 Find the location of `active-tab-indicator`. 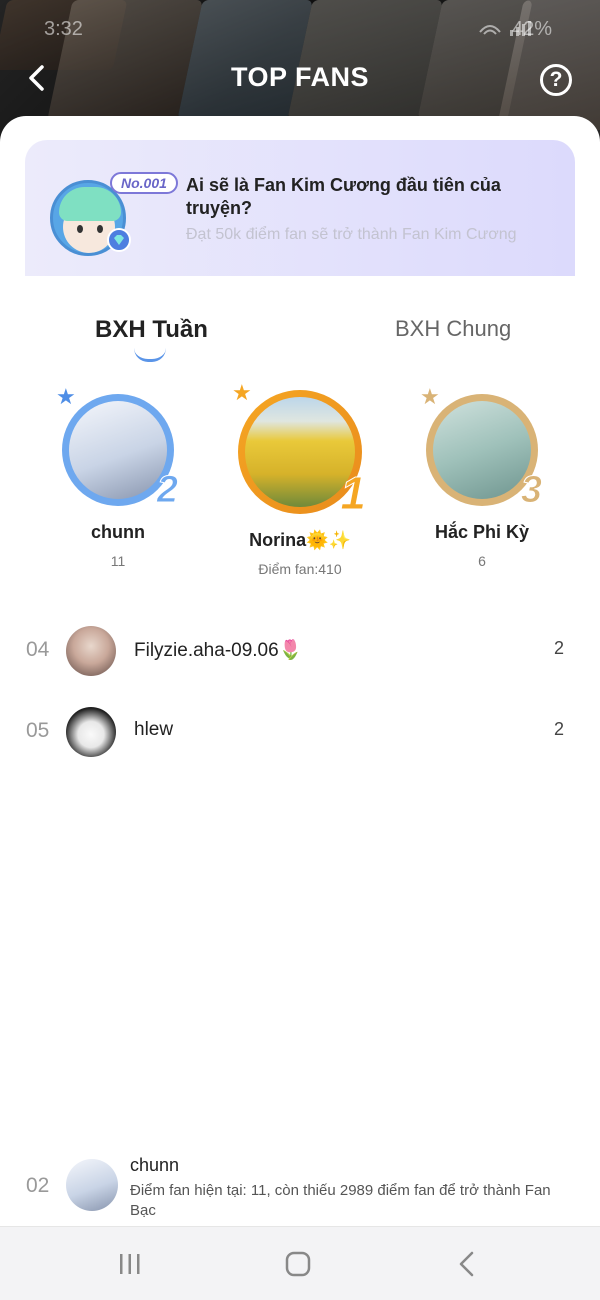

active-tab-indicator is located at coordinates (150, 355).